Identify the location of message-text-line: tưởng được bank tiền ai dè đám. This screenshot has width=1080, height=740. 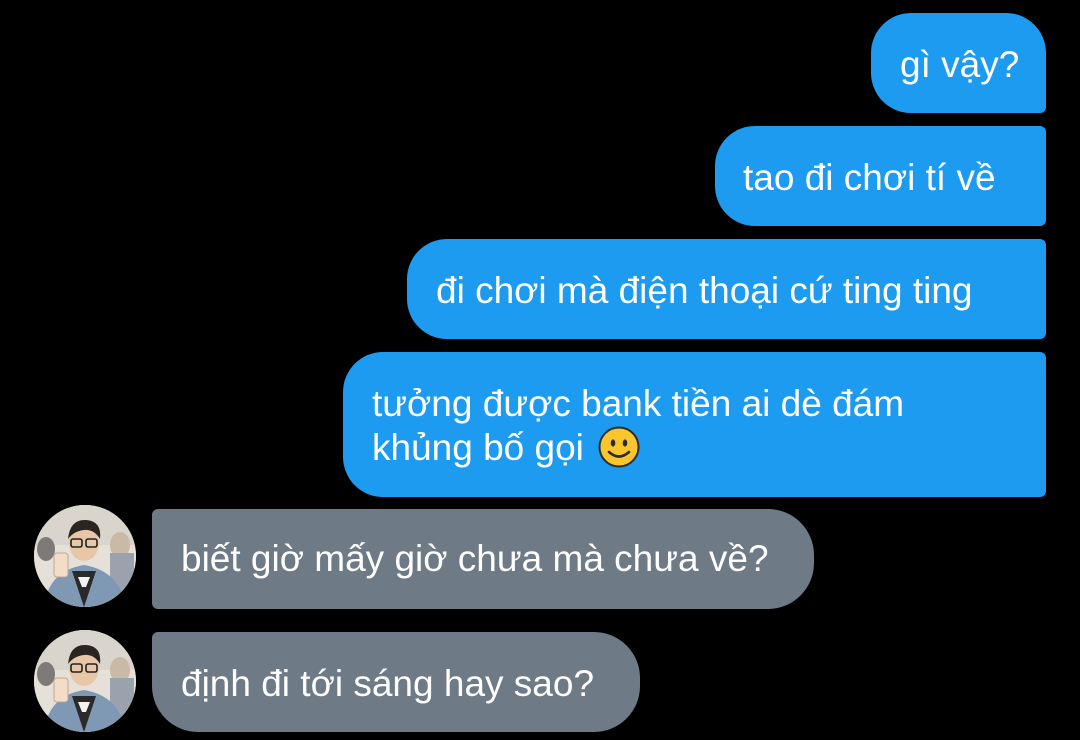
(638, 403).